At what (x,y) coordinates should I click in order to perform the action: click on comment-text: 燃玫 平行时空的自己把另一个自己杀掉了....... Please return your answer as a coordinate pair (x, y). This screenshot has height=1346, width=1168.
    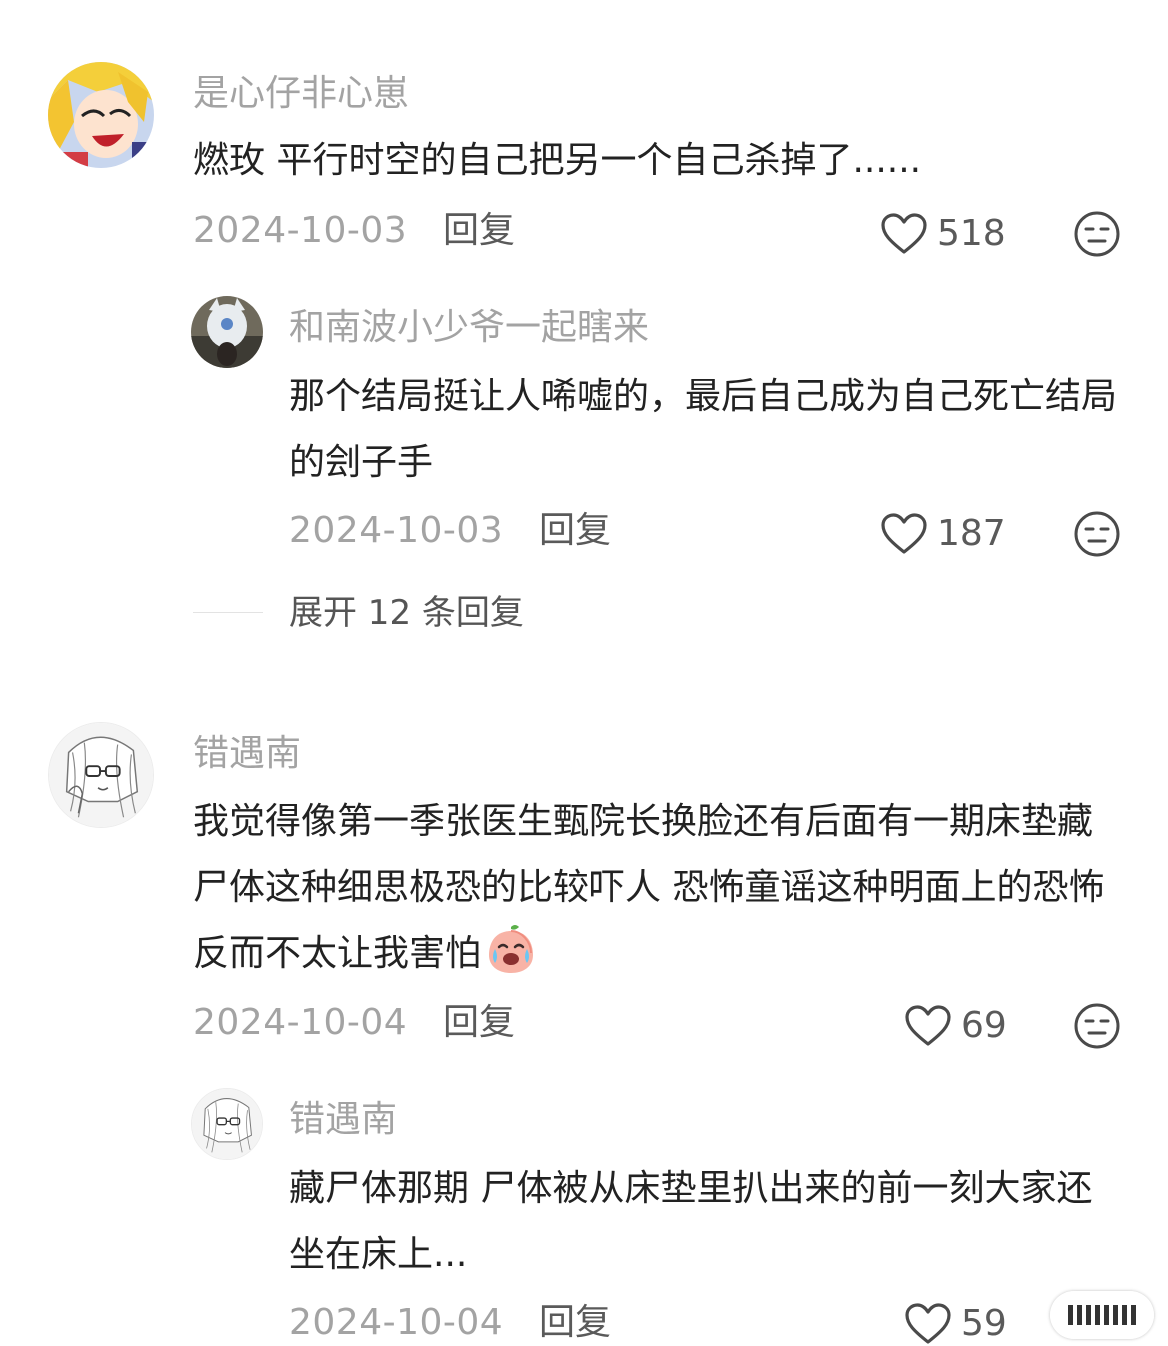
    Looking at the image, I should click on (557, 160).